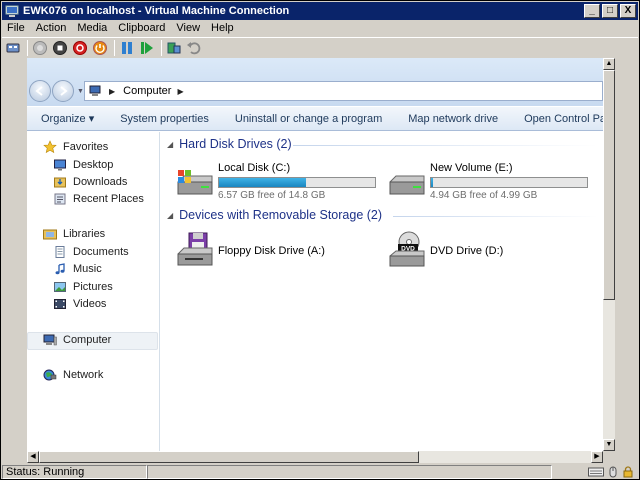 The width and height of the screenshot is (640, 480). I want to click on horizontal-scroll-thumb, so click(229, 457).